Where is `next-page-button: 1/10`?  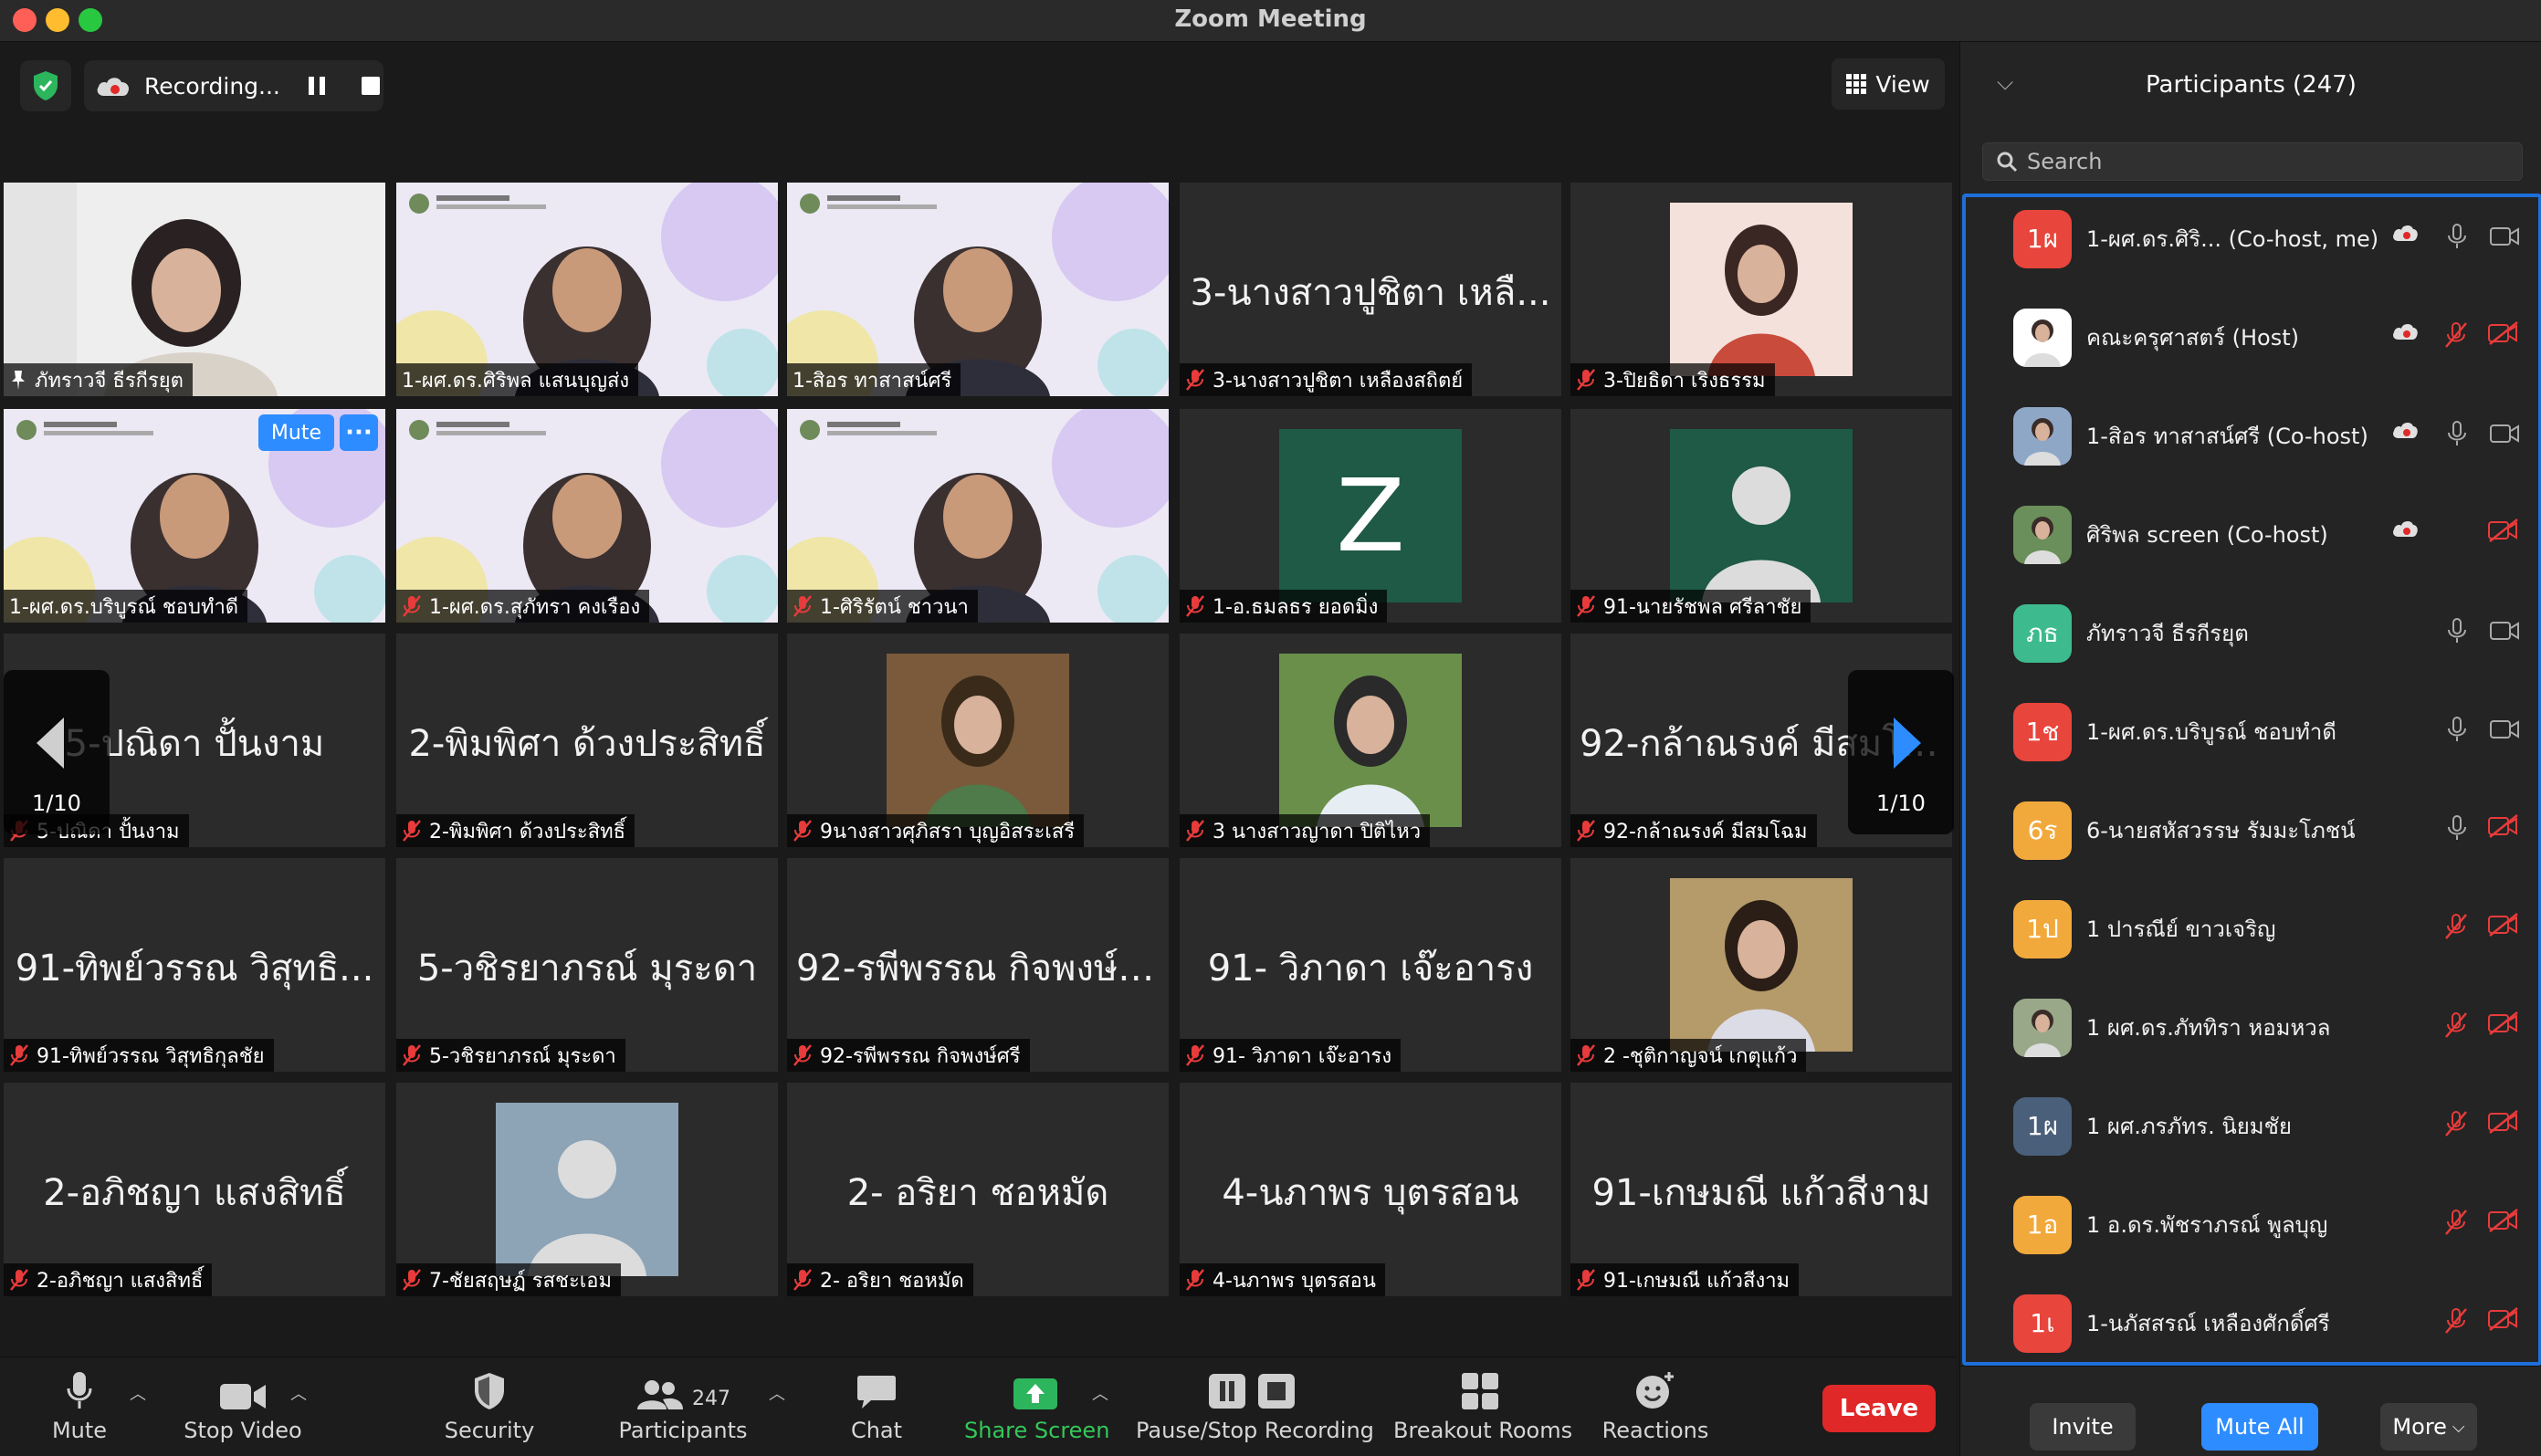
next-page-button: 1/10 is located at coordinates (1901, 752).